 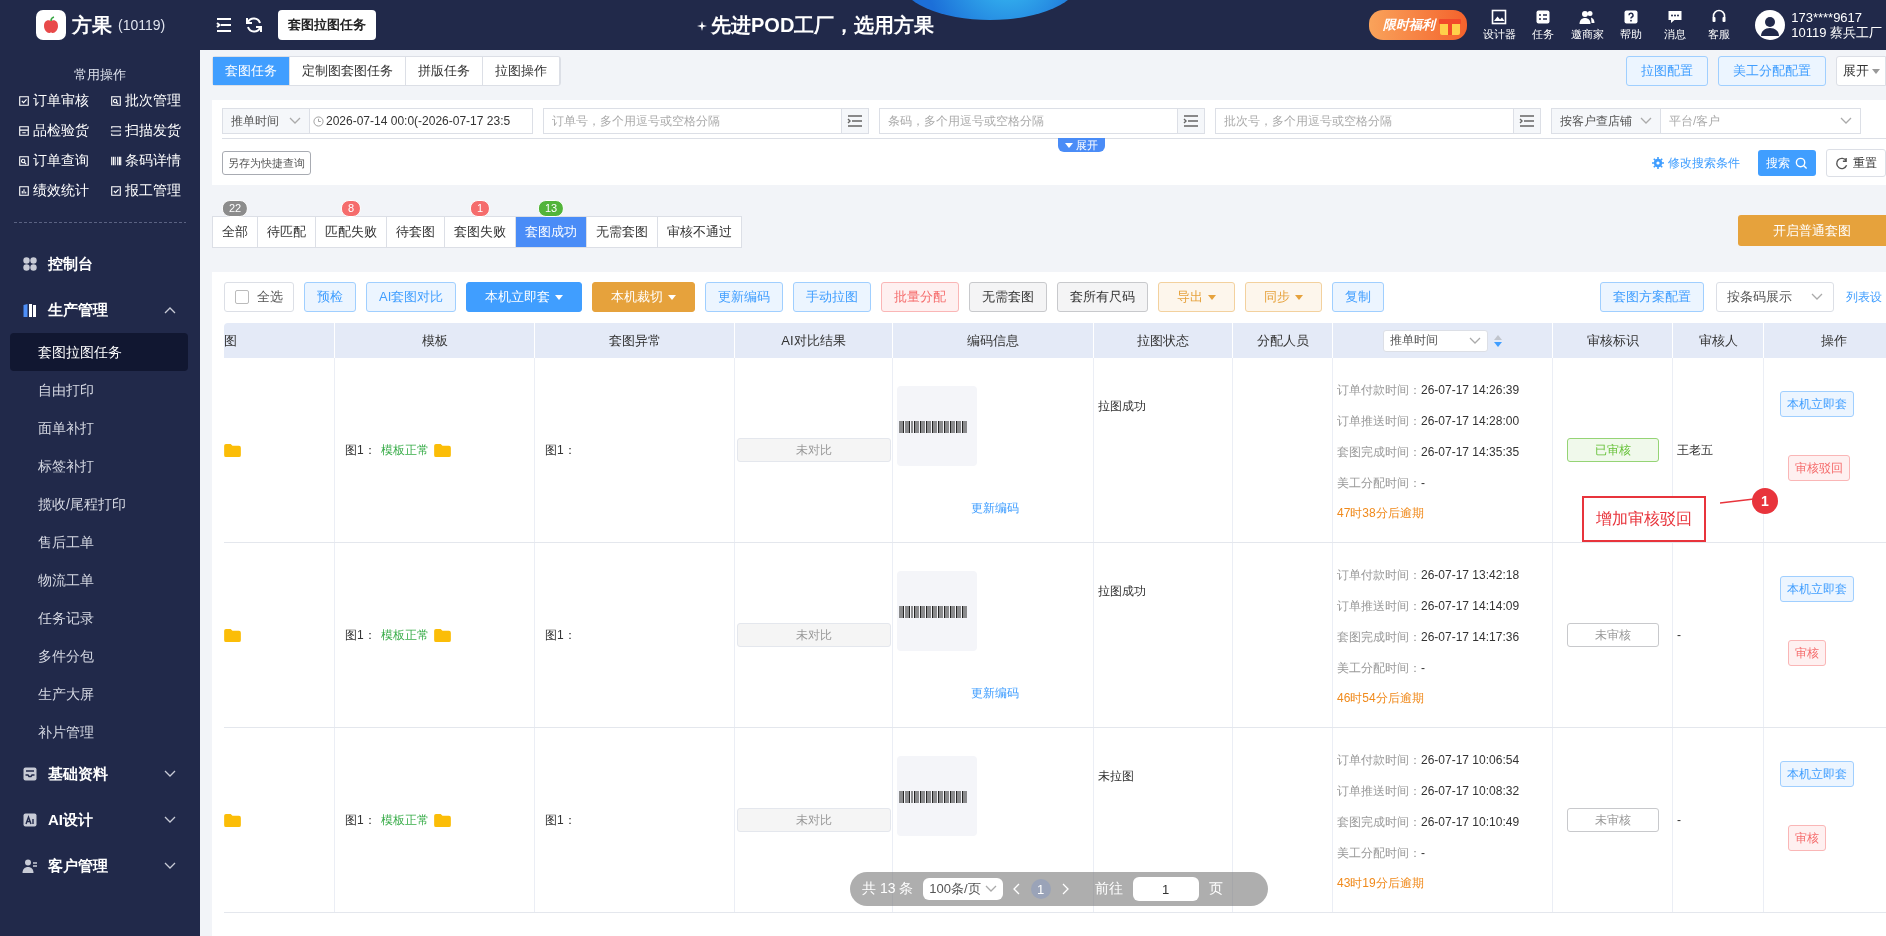 I want to click on status-tab: 审核不通过, so click(x=699, y=232).